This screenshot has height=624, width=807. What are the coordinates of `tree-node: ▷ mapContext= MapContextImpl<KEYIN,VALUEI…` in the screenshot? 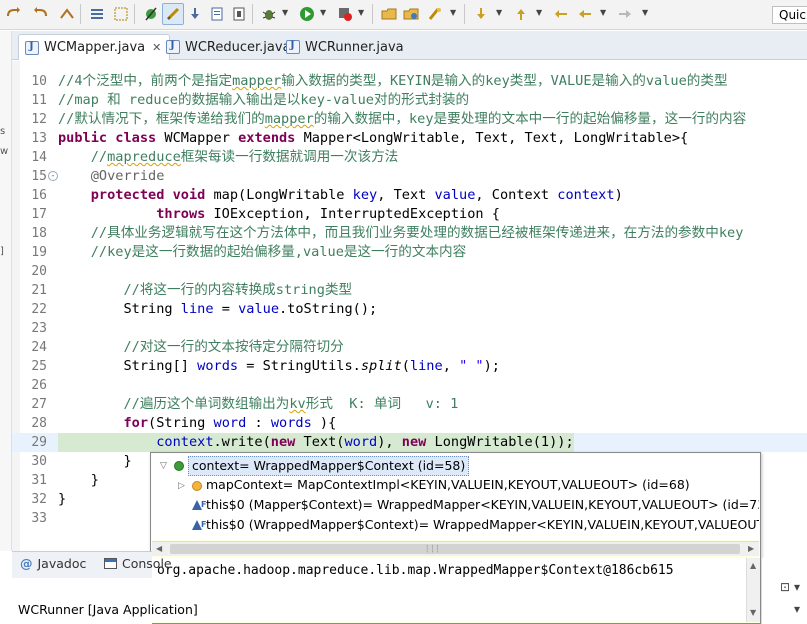 It's located at (455, 486).